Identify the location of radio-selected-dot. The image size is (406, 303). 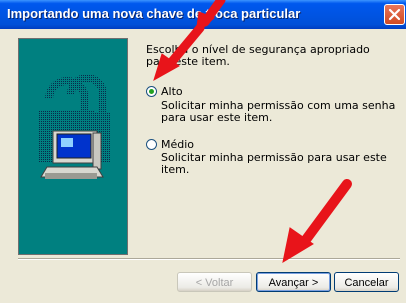
(151, 91).